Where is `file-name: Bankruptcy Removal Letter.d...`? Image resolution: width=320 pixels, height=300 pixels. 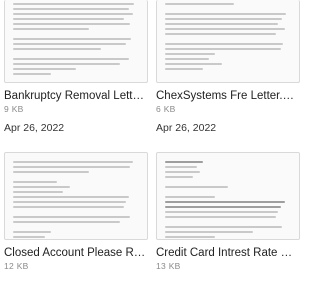
file-name: Bankruptcy Removal Letter.d... is located at coordinates (75, 96).